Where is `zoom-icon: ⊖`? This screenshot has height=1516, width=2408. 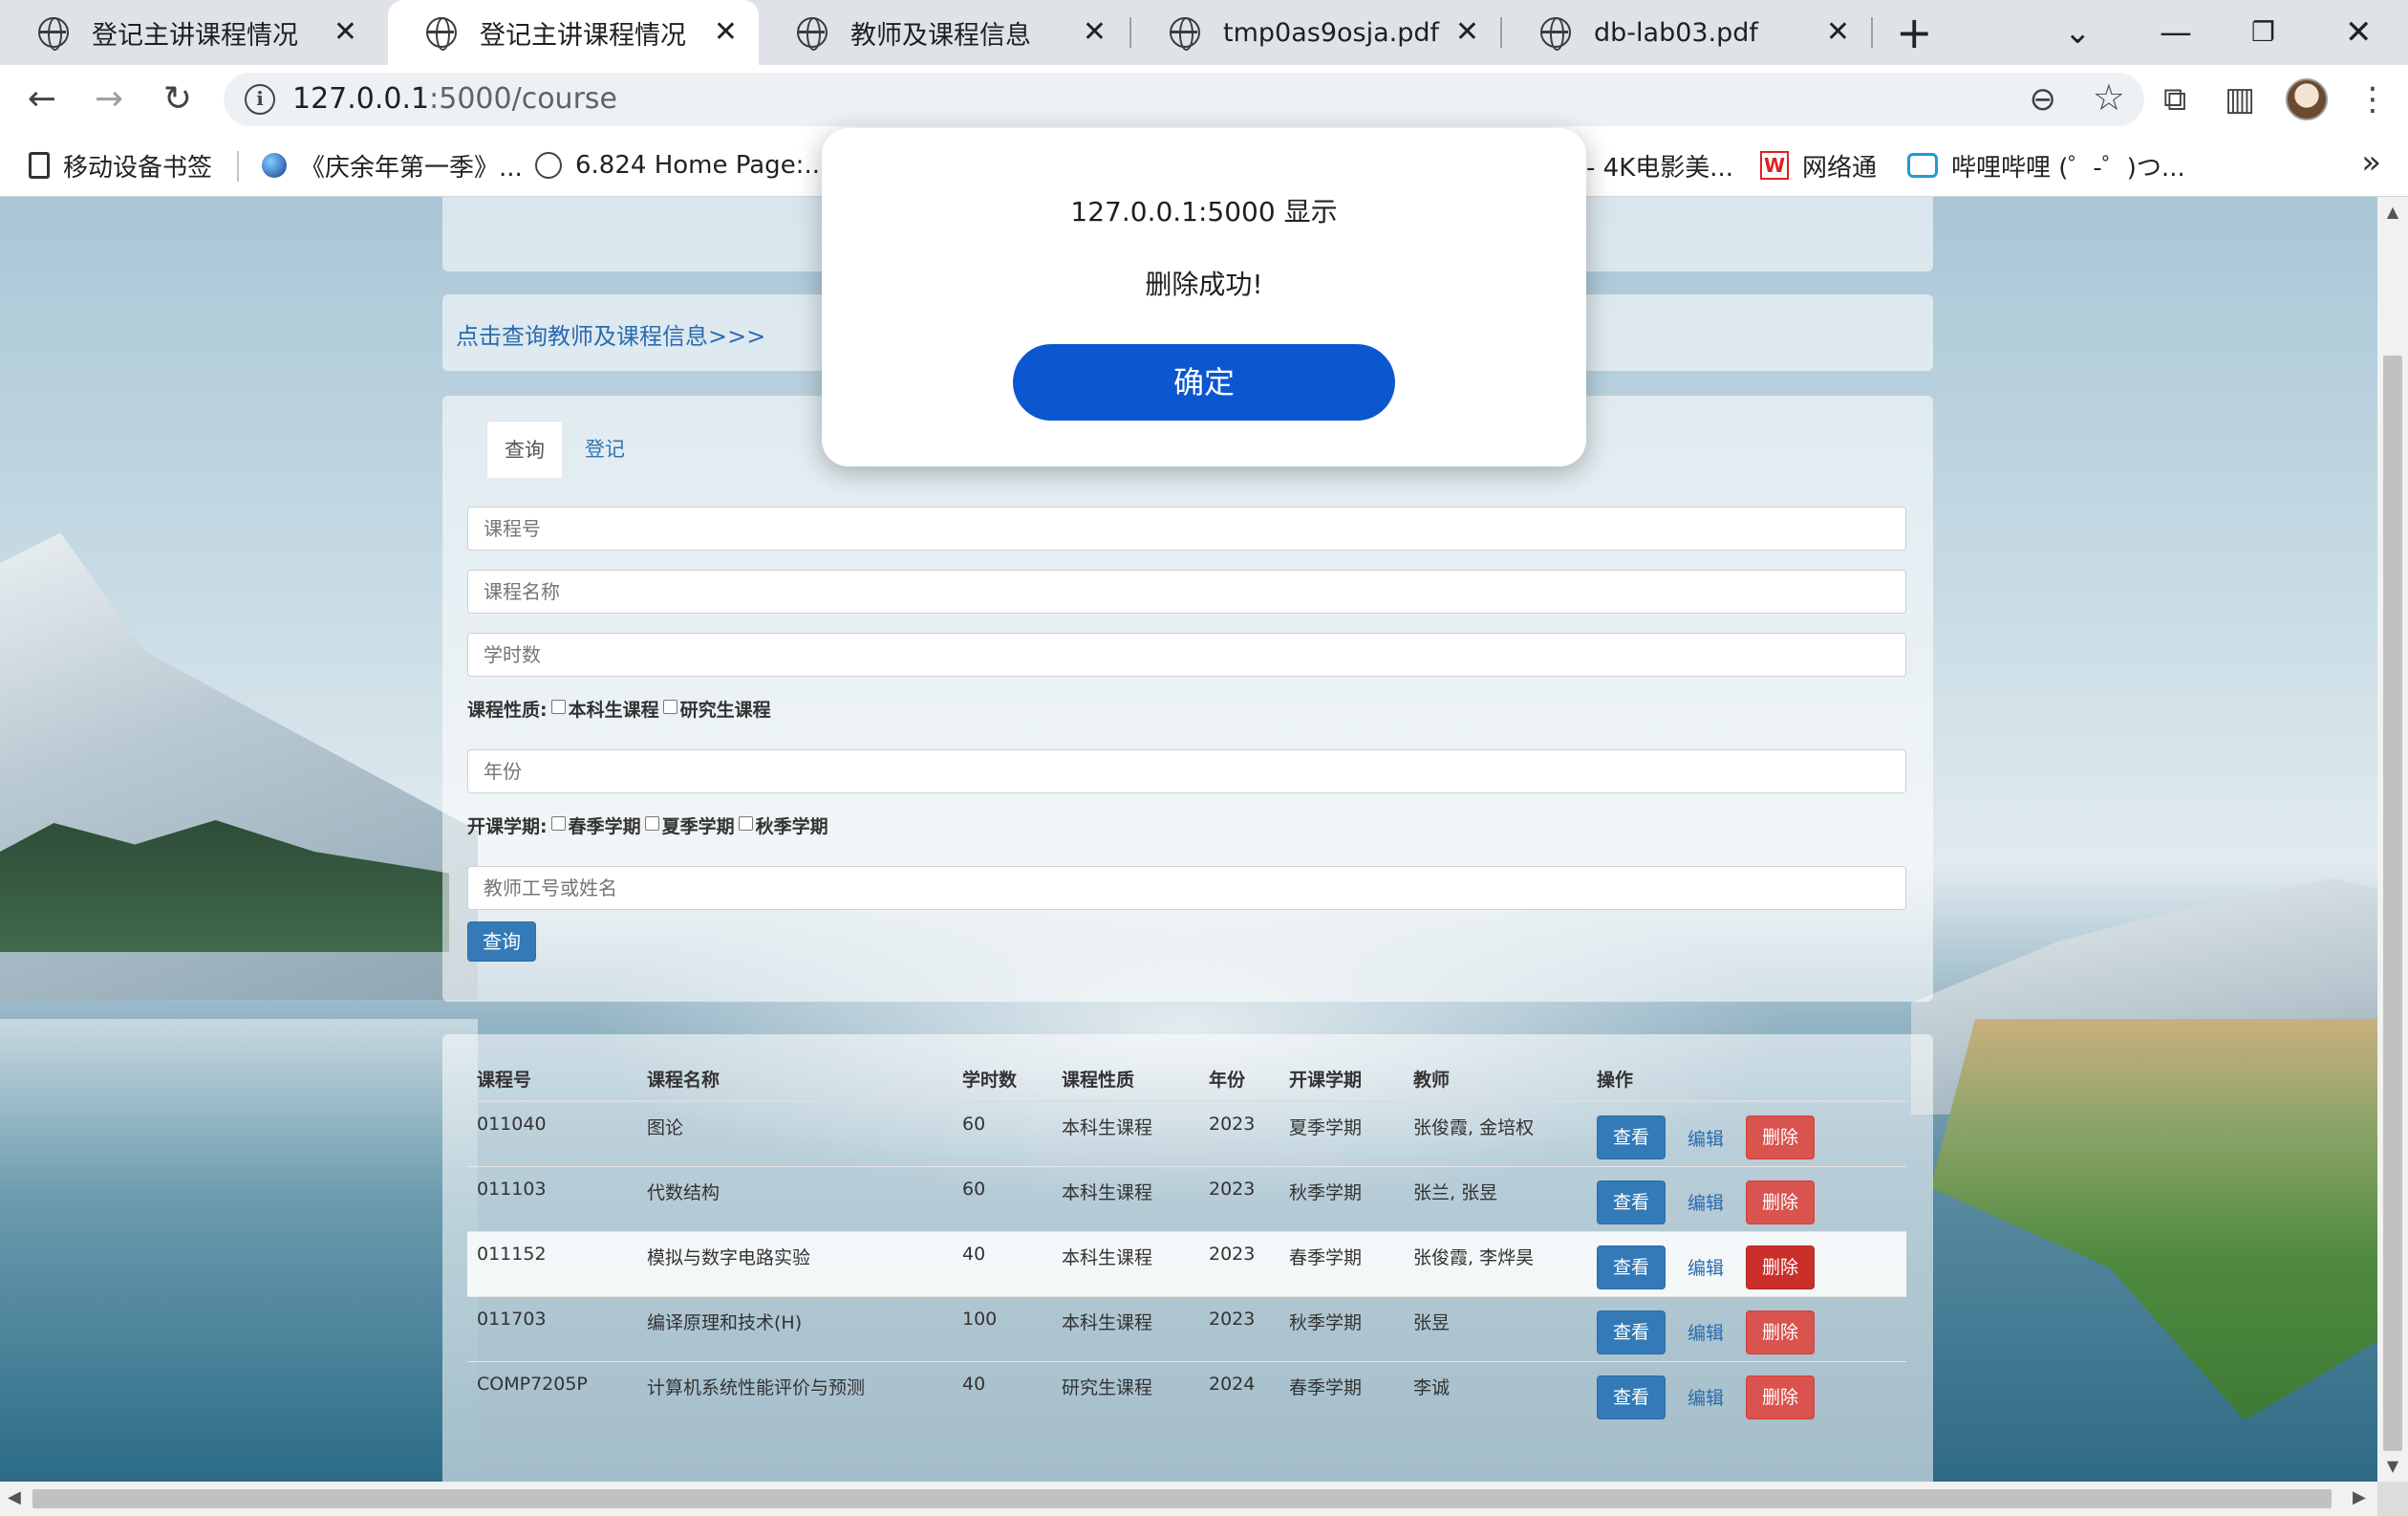 zoom-icon: ⊖ is located at coordinates (2043, 99).